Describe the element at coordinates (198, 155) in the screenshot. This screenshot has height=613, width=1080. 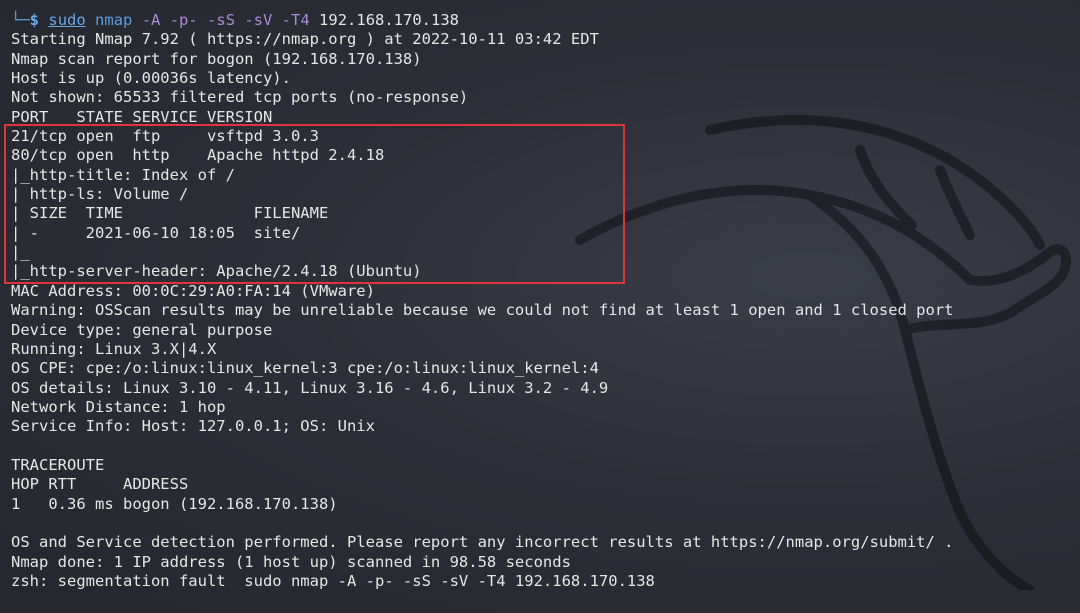
I see `output-line: 80/tcp open http Apache httpd 2.4.18` at that location.